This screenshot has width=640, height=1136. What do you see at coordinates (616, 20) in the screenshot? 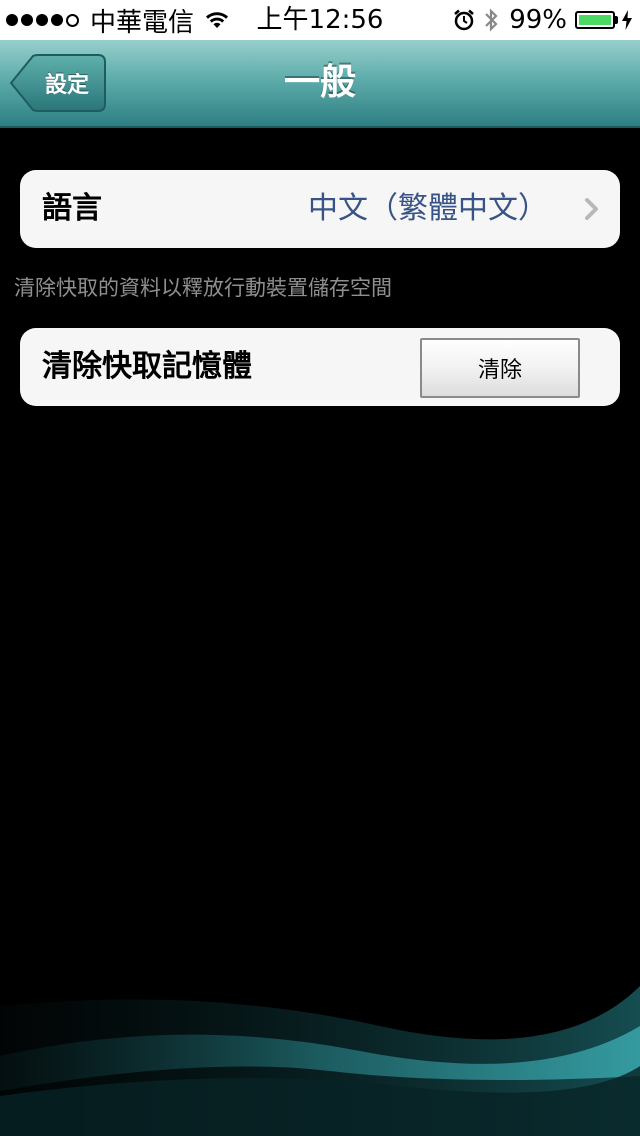
I see `battery-tip` at bounding box center [616, 20].